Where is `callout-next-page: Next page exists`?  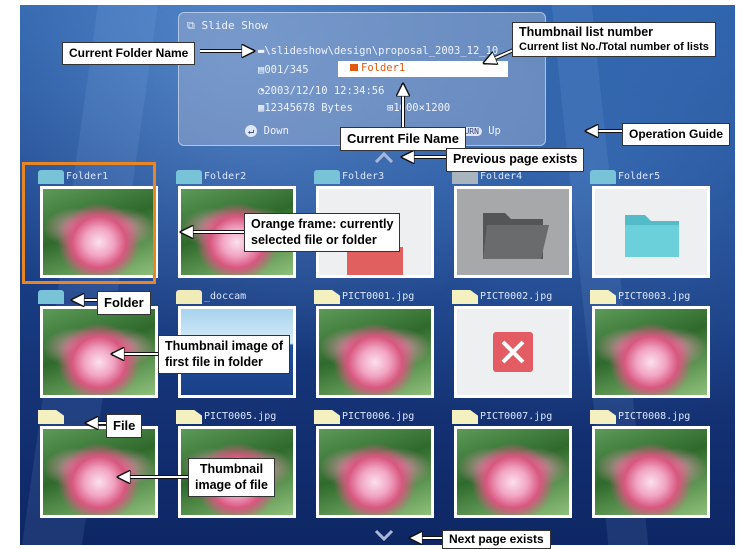
callout-next-page: Next page exists is located at coordinates (496, 539).